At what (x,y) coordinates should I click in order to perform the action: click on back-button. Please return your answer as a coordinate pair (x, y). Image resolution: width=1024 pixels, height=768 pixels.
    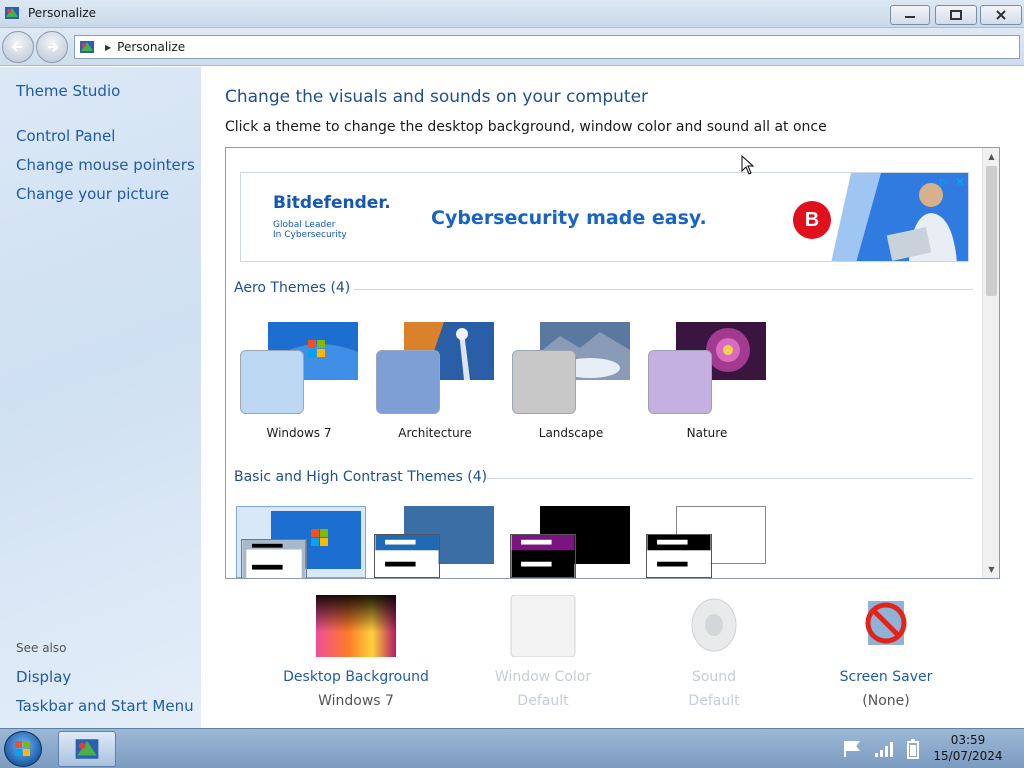
    Looking at the image, I should click on (18, 47).